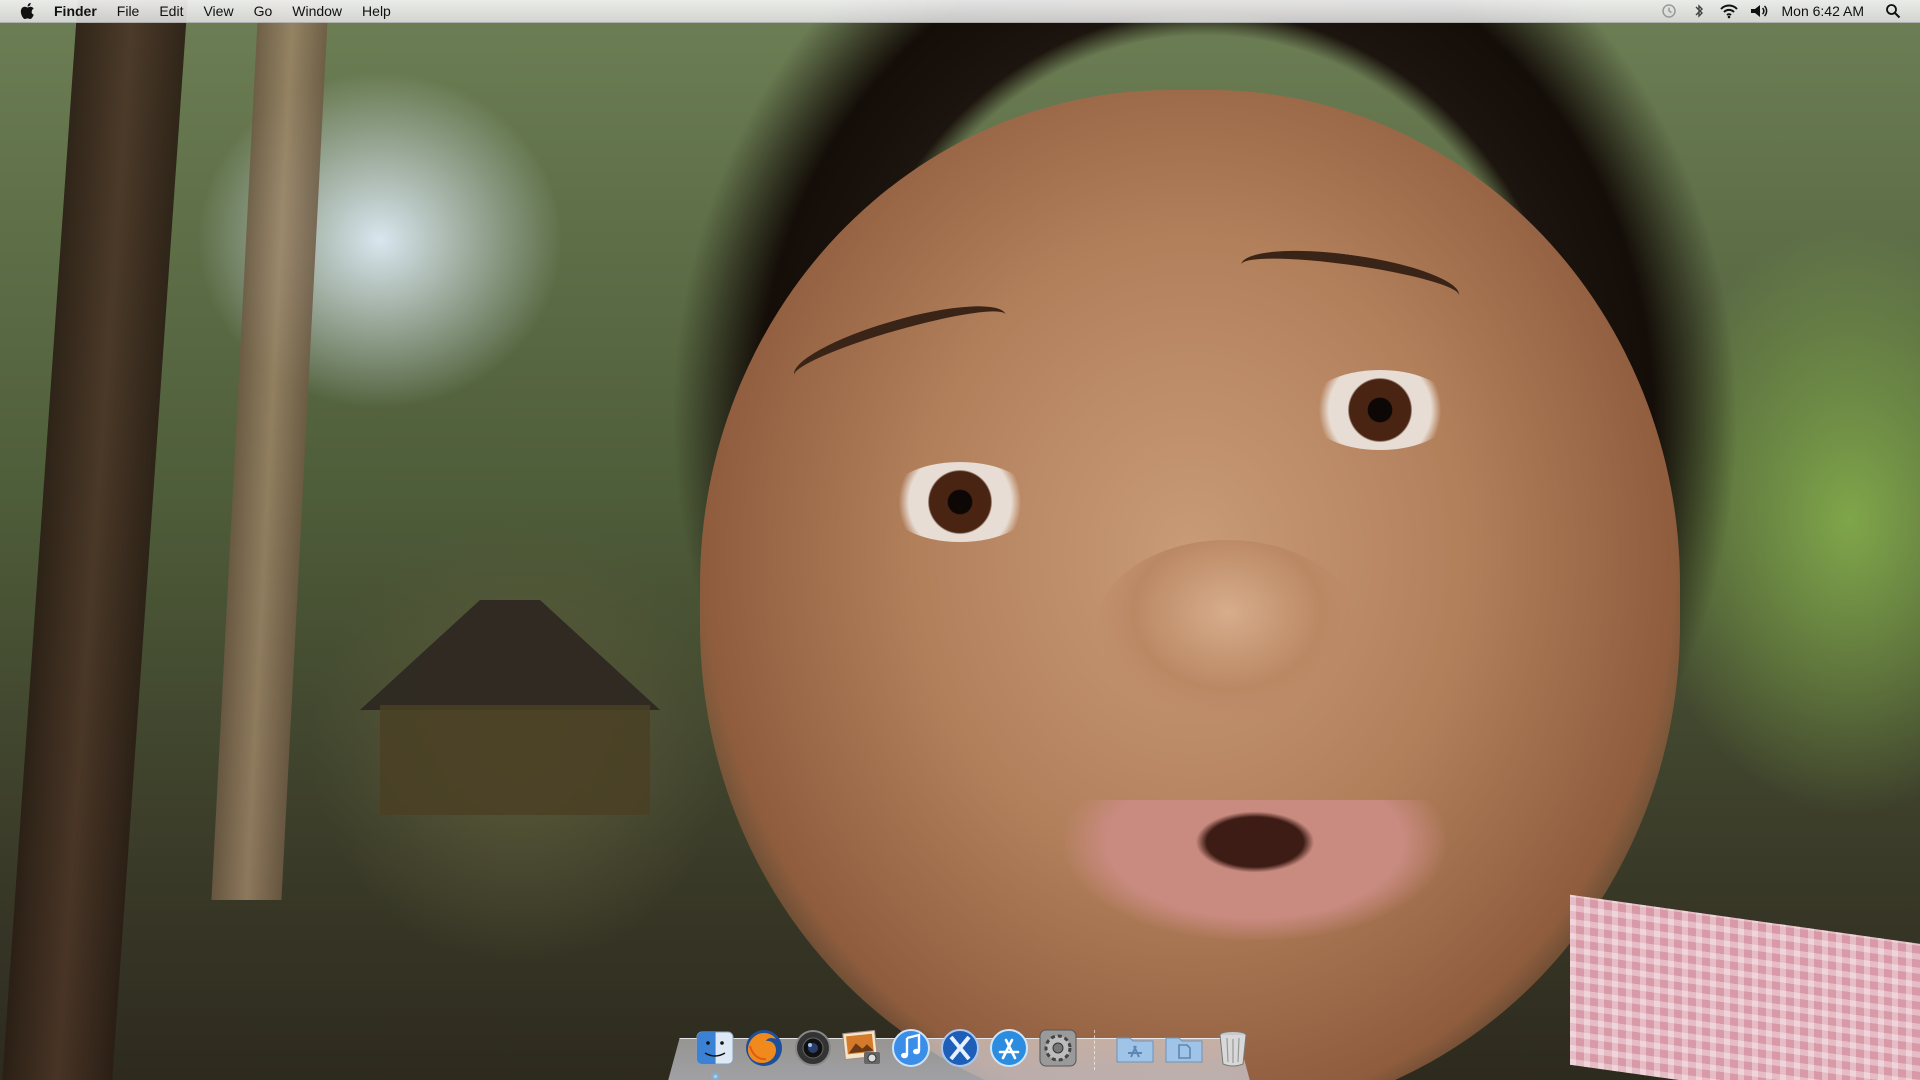  I want to click on applications-folder-icon, so click(1135, 1048).